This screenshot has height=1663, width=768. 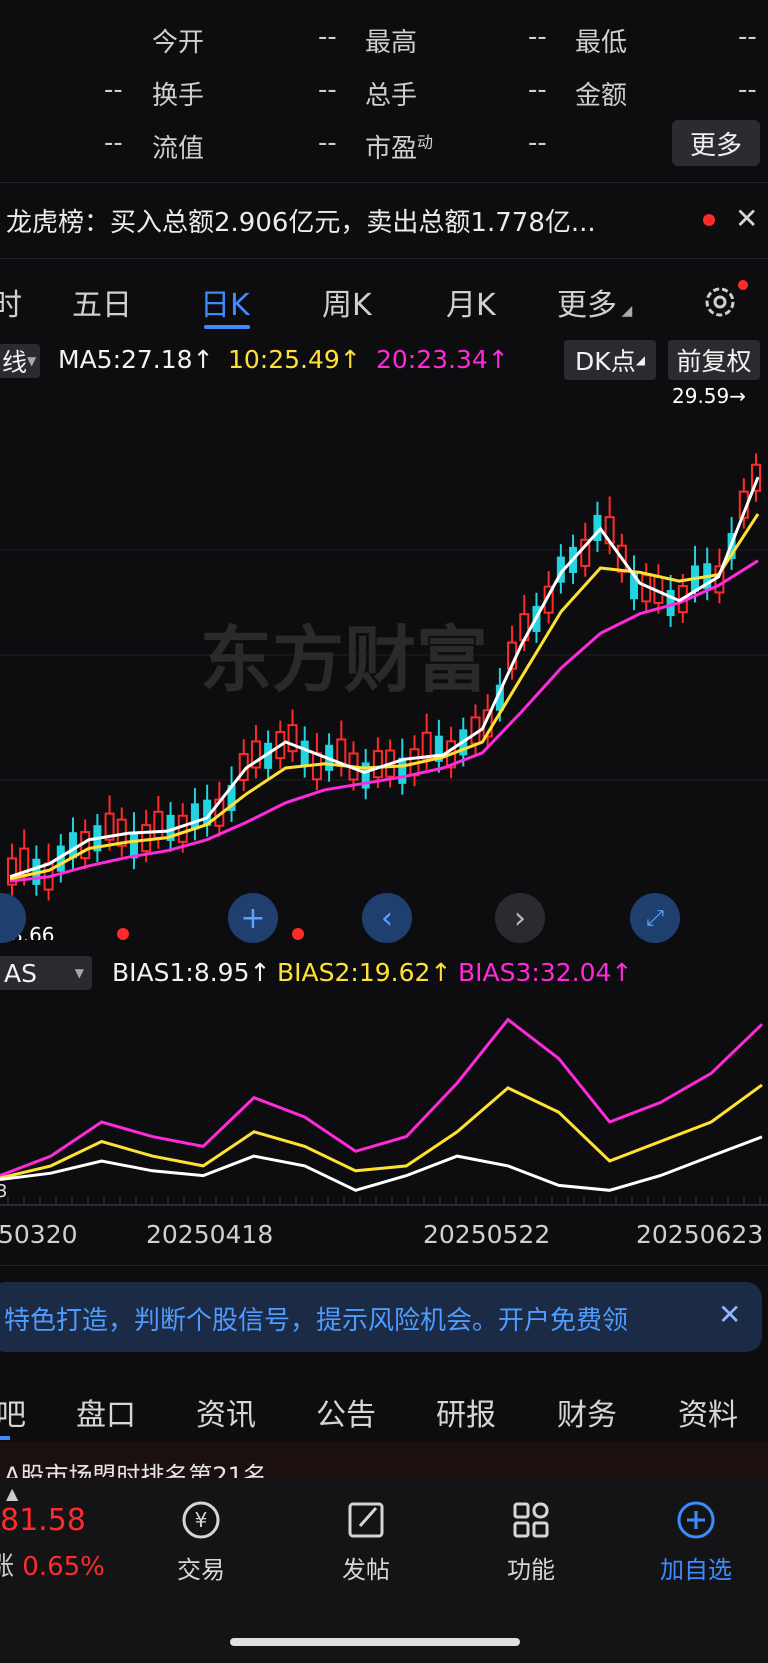 What do you see at coordinates (709, 396) in the screenshot?
I see `high-price-label: 29.59→` at bounding box center [709, 396].